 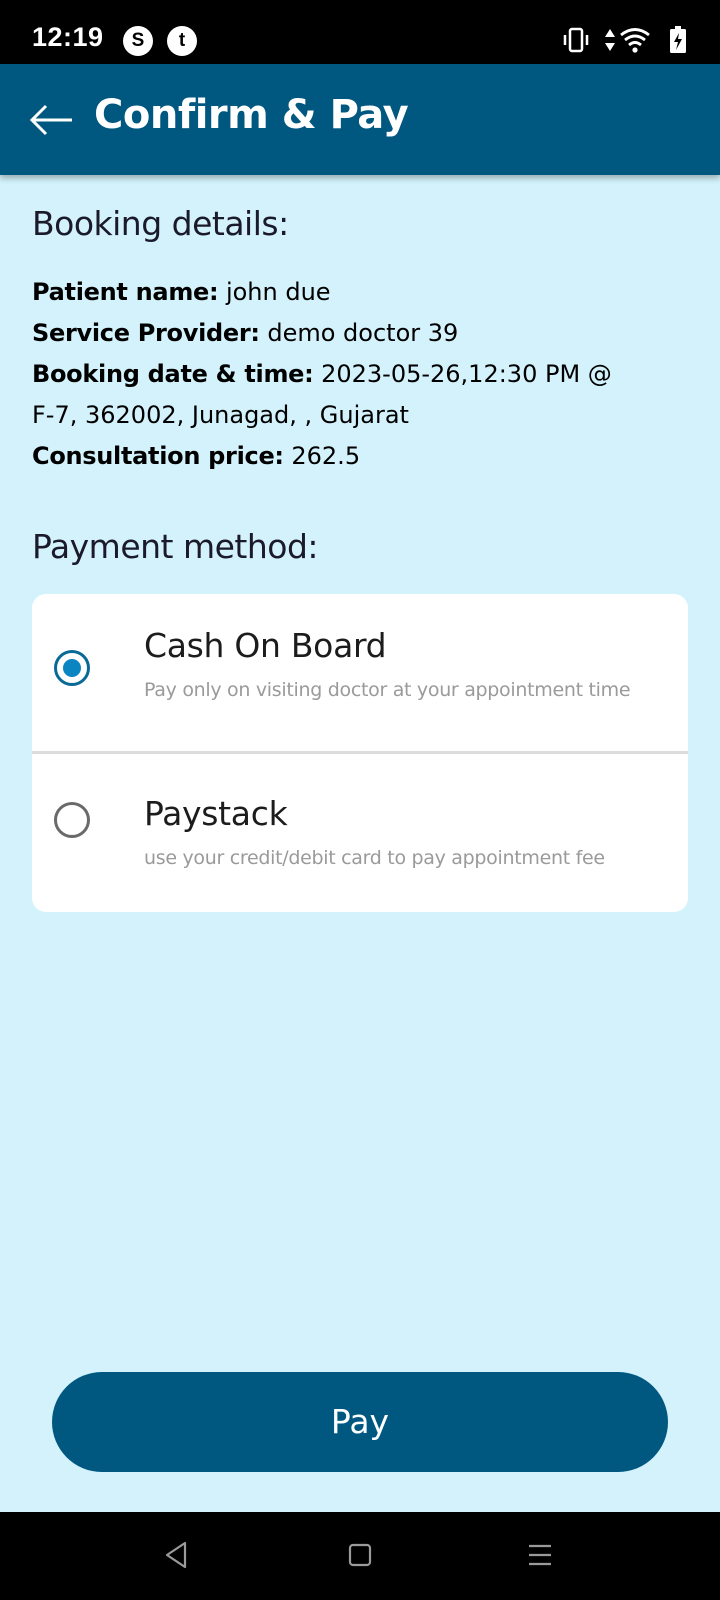 I want to click on radio-selected-icon, so click(x=72, y=668).